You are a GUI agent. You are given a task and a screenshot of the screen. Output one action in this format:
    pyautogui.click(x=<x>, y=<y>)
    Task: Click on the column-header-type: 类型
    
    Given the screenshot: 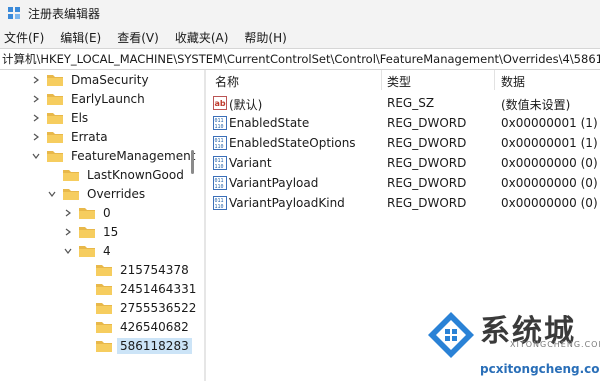 What is the action you would take?
    pyautogui.click(x=399, y=81)
    